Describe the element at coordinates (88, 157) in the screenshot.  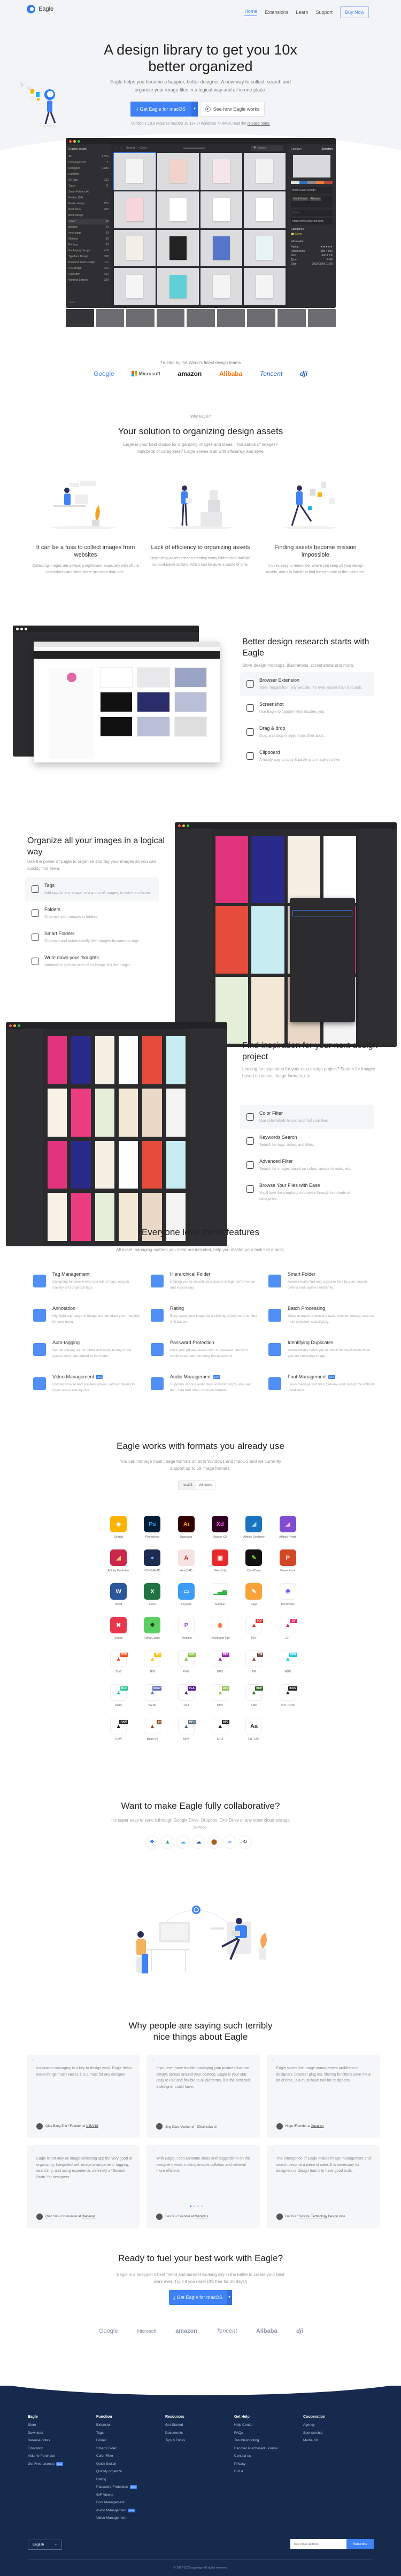
I see `sidebar-item: All 2,556` at that location.